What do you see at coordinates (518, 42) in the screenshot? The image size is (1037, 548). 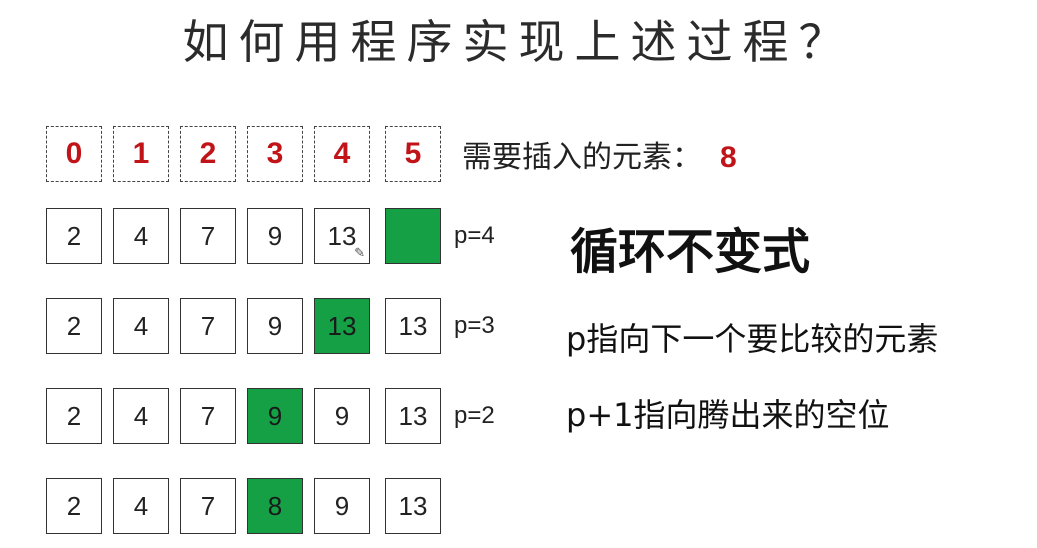 I see `page-title: 如何用程序实现上述过程？` at bounding box center [518, 42].